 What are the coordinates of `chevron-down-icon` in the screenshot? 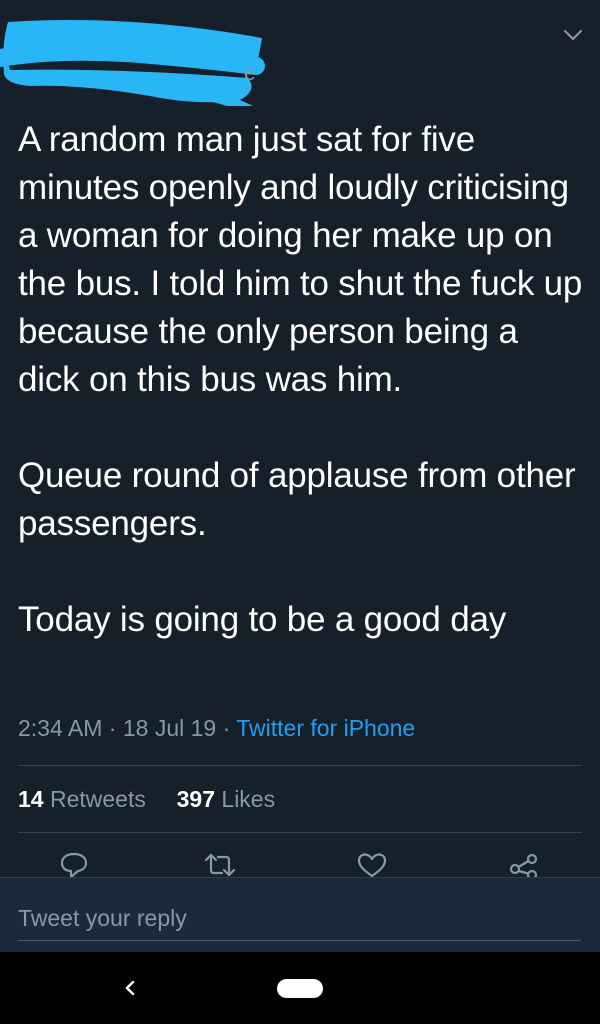 It's located at (573, 35).